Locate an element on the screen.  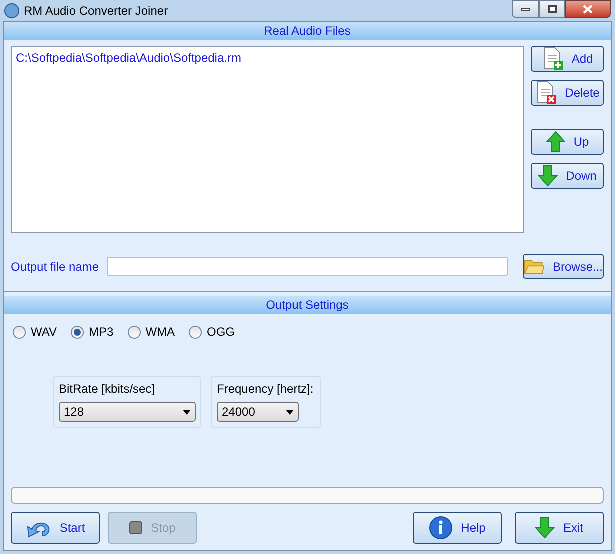
down-button: Down is located at coordinates (567, 176).